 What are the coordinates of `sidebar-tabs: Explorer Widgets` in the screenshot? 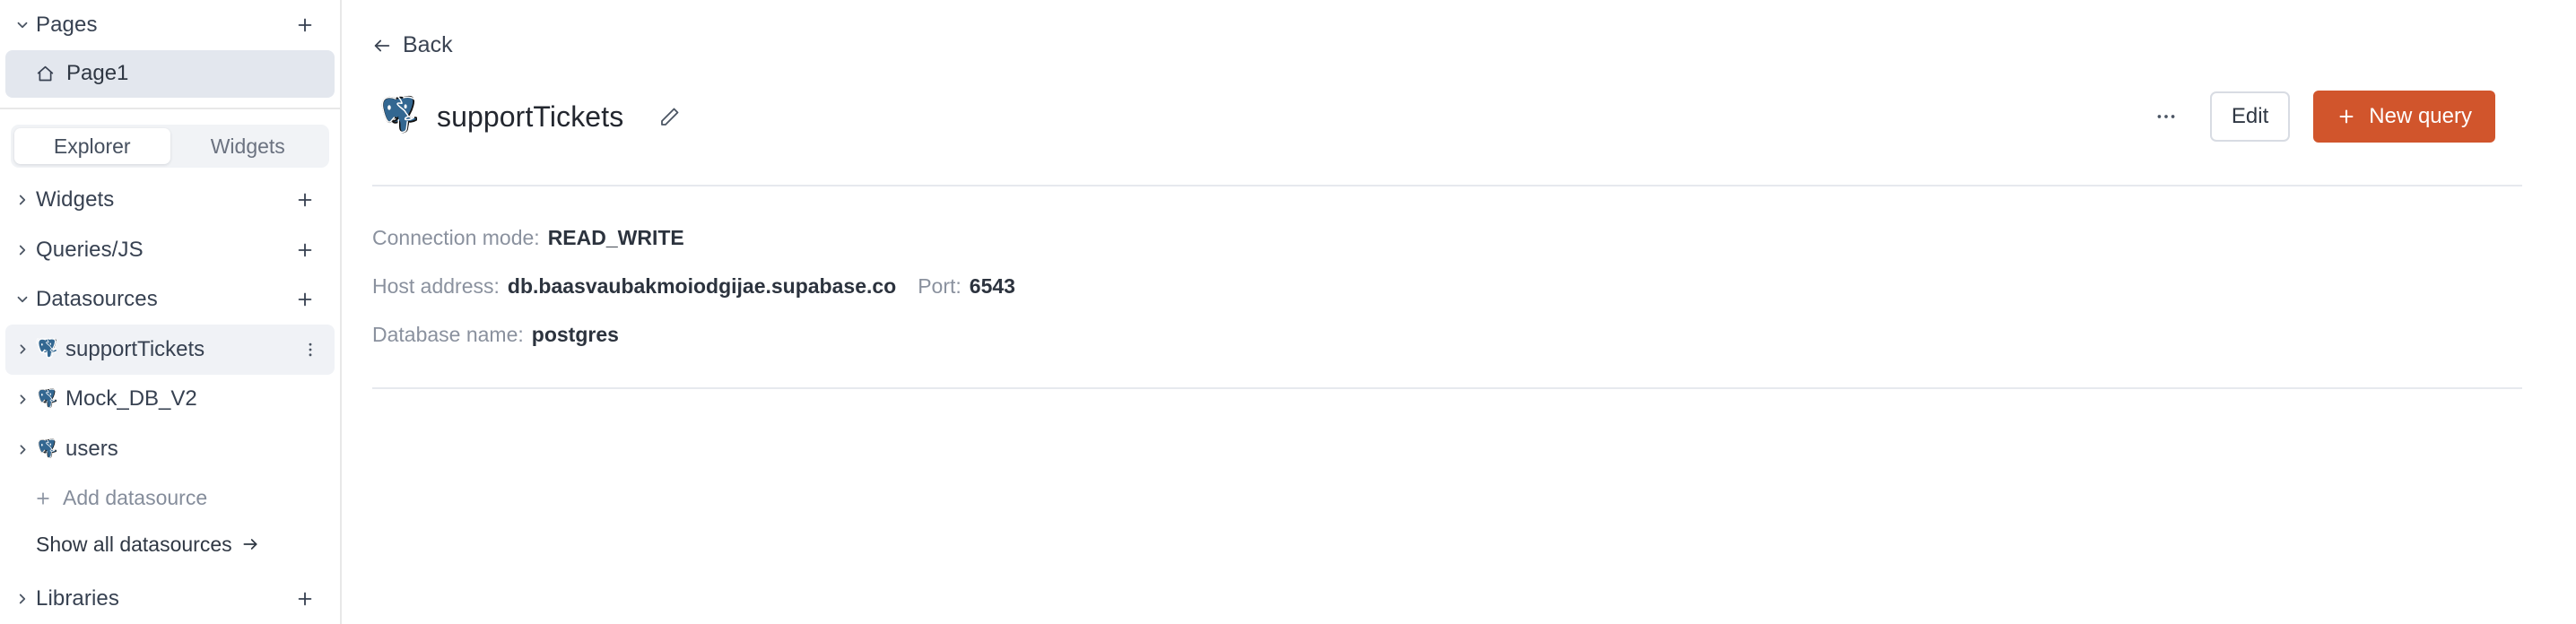 It's located at (170, 142).